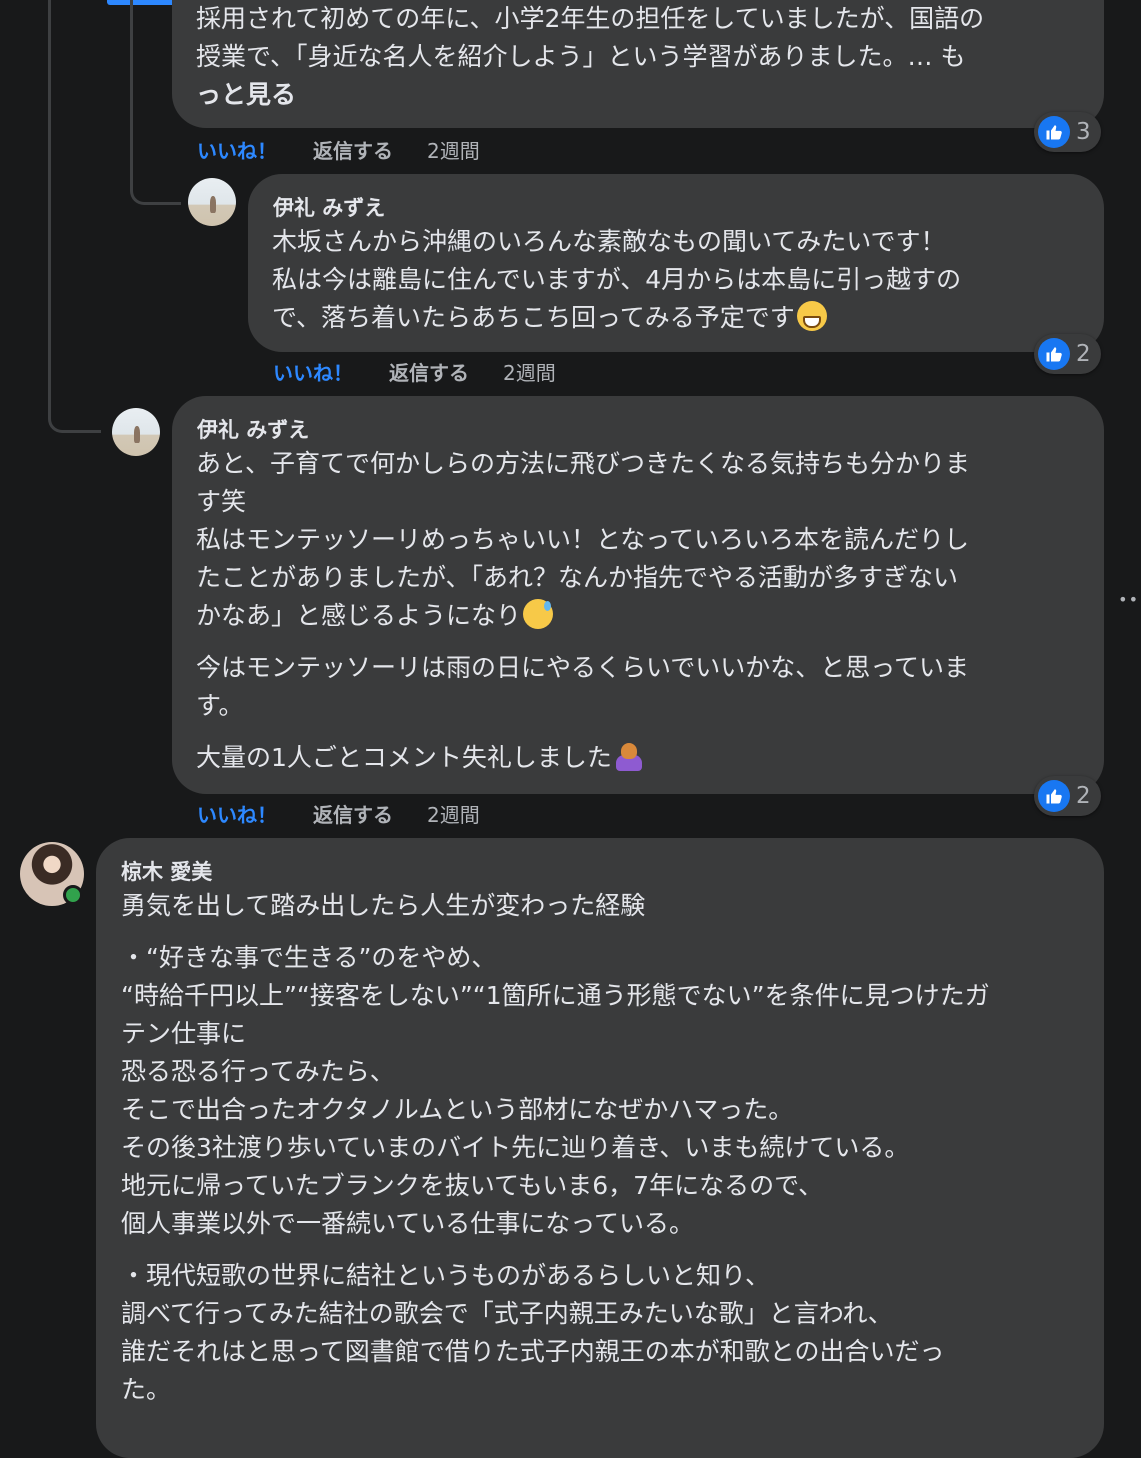 The width and height of the screenshot is (1141, 1458). I want to click on reaction-badge: 3, so click(1067, 132).